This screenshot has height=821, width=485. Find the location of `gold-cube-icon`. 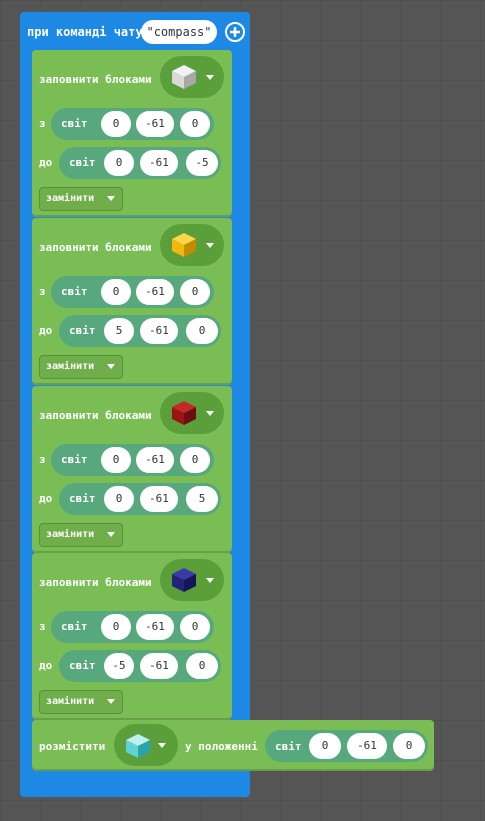

gold-cube-icon is located at coordinates (184, 245).